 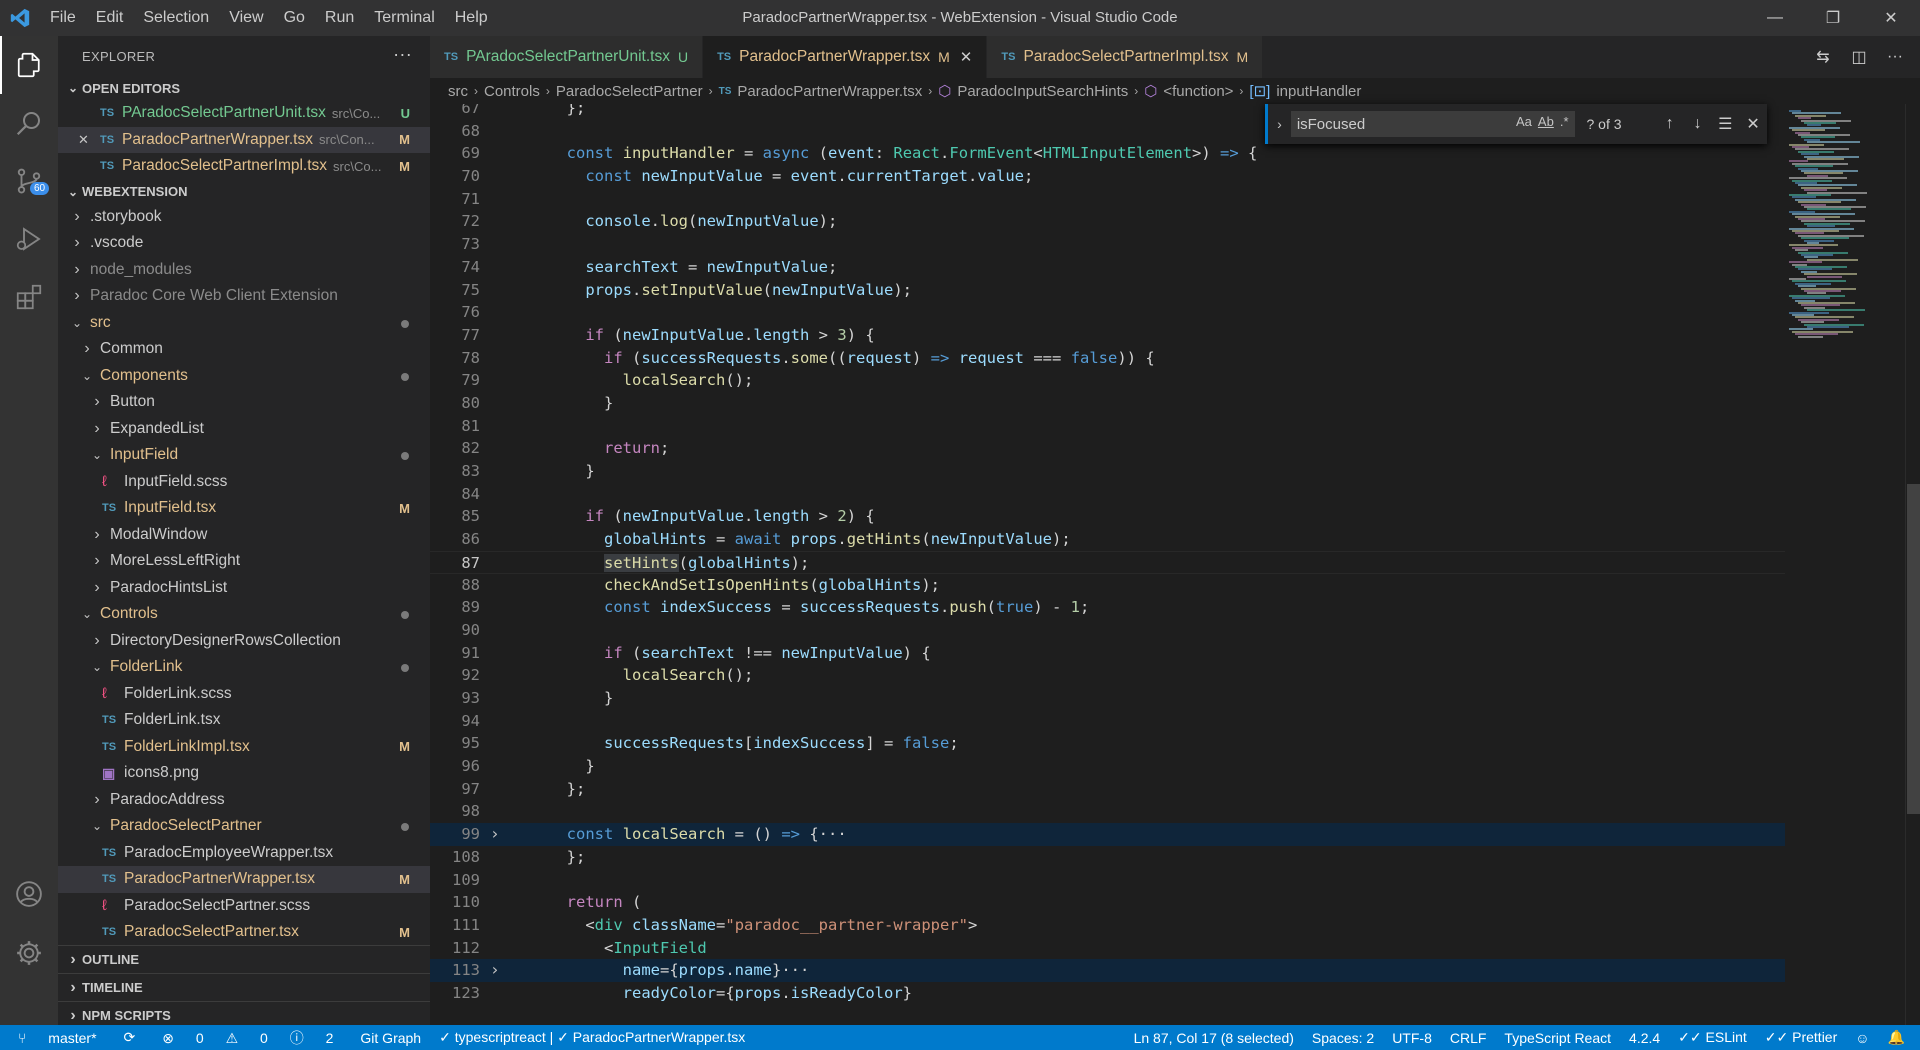 What do you see at coordinates (1107, 516) in the screenshot?
I see `code-line: 85 if (newInputValue.length > 2) {` at bounding box center [1107, 516].